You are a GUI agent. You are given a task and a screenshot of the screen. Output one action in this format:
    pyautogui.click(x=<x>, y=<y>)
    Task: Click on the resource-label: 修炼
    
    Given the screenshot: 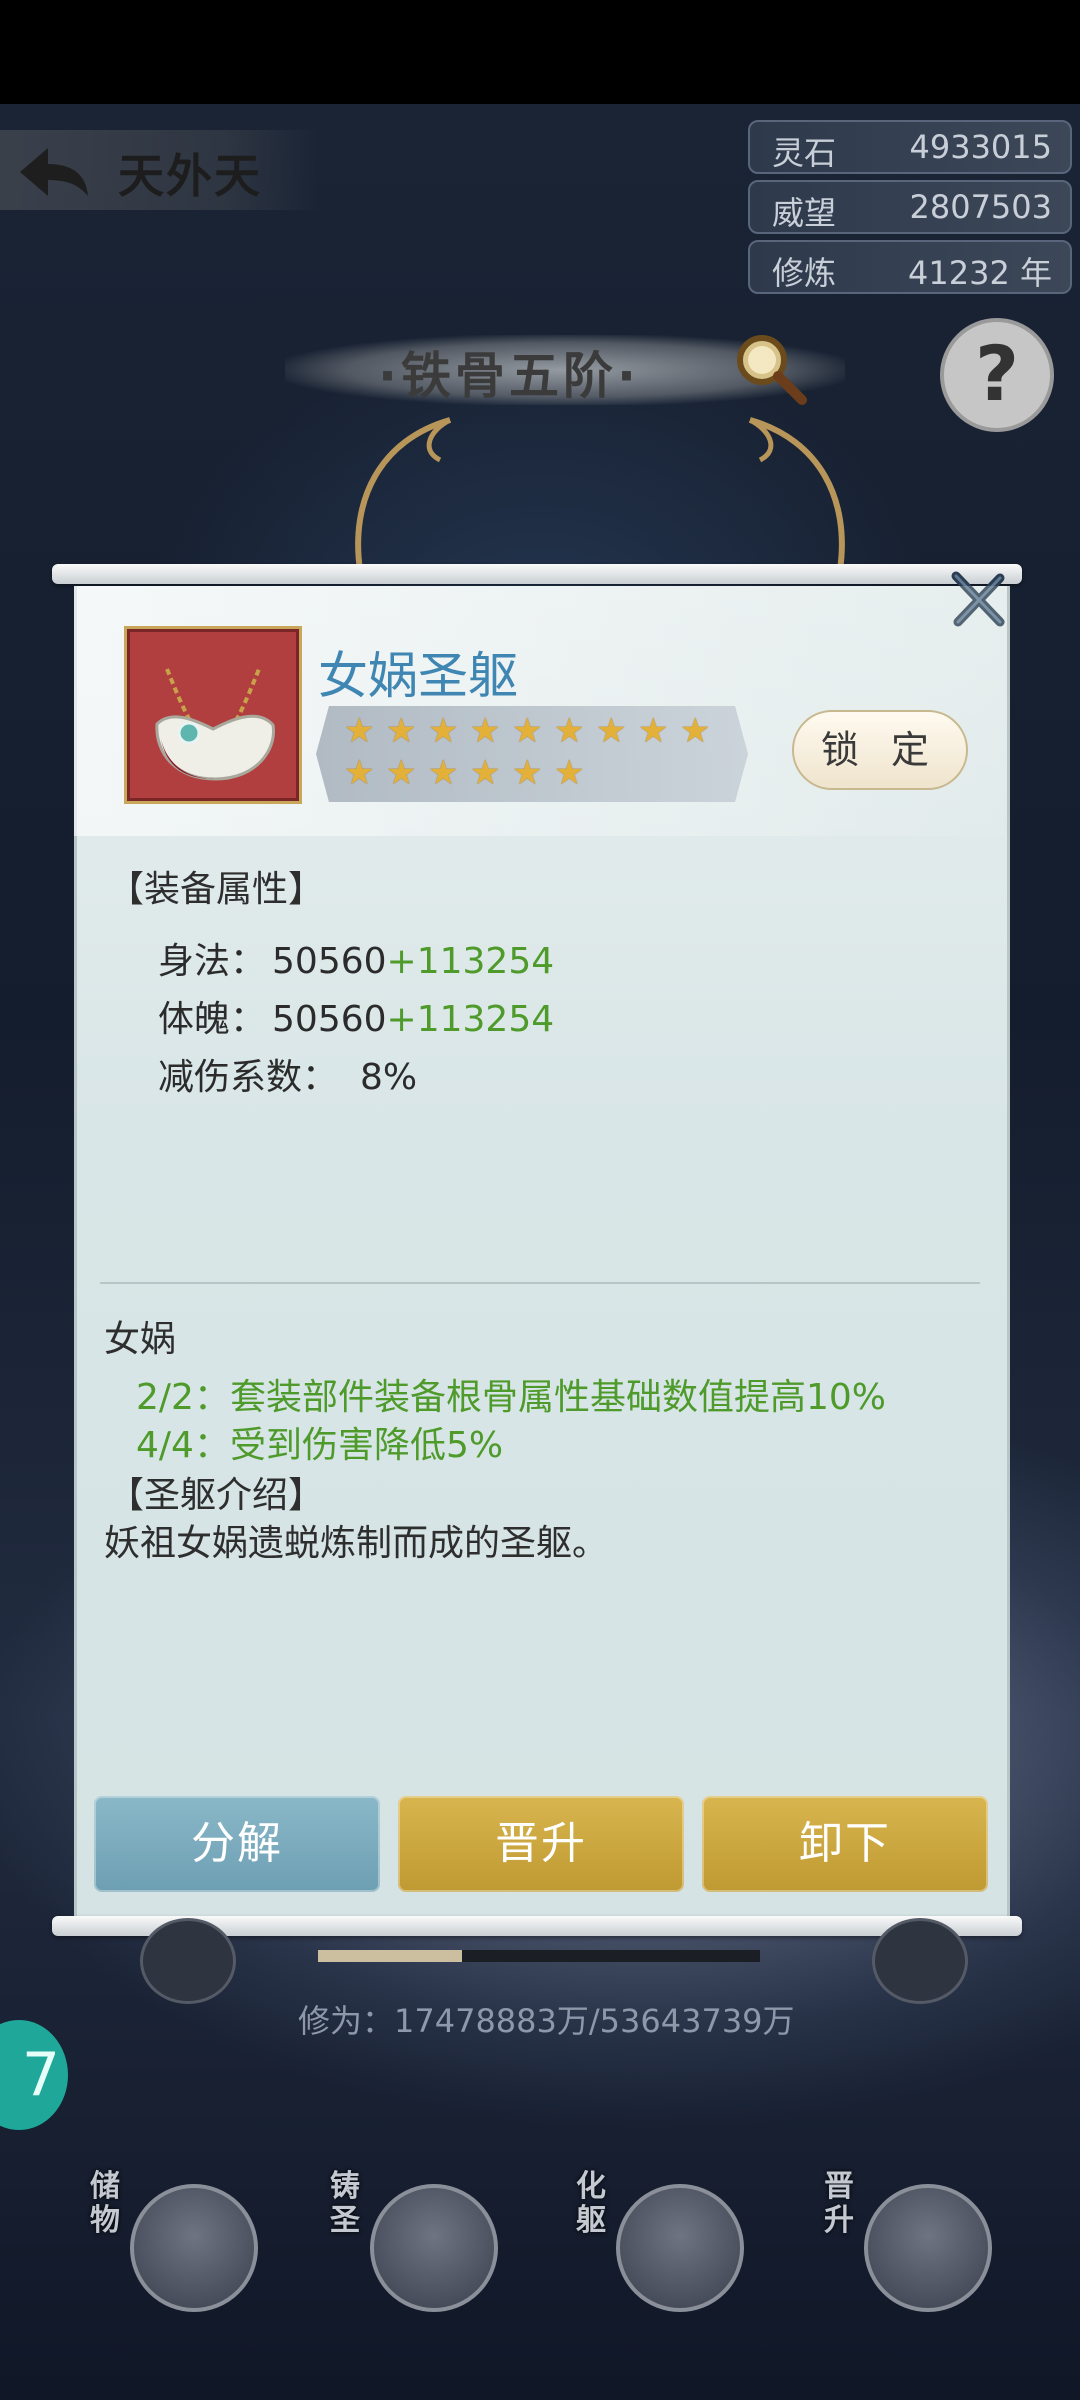 What is the action you would take?
    pyautogui.click(x=804, y=273)
    